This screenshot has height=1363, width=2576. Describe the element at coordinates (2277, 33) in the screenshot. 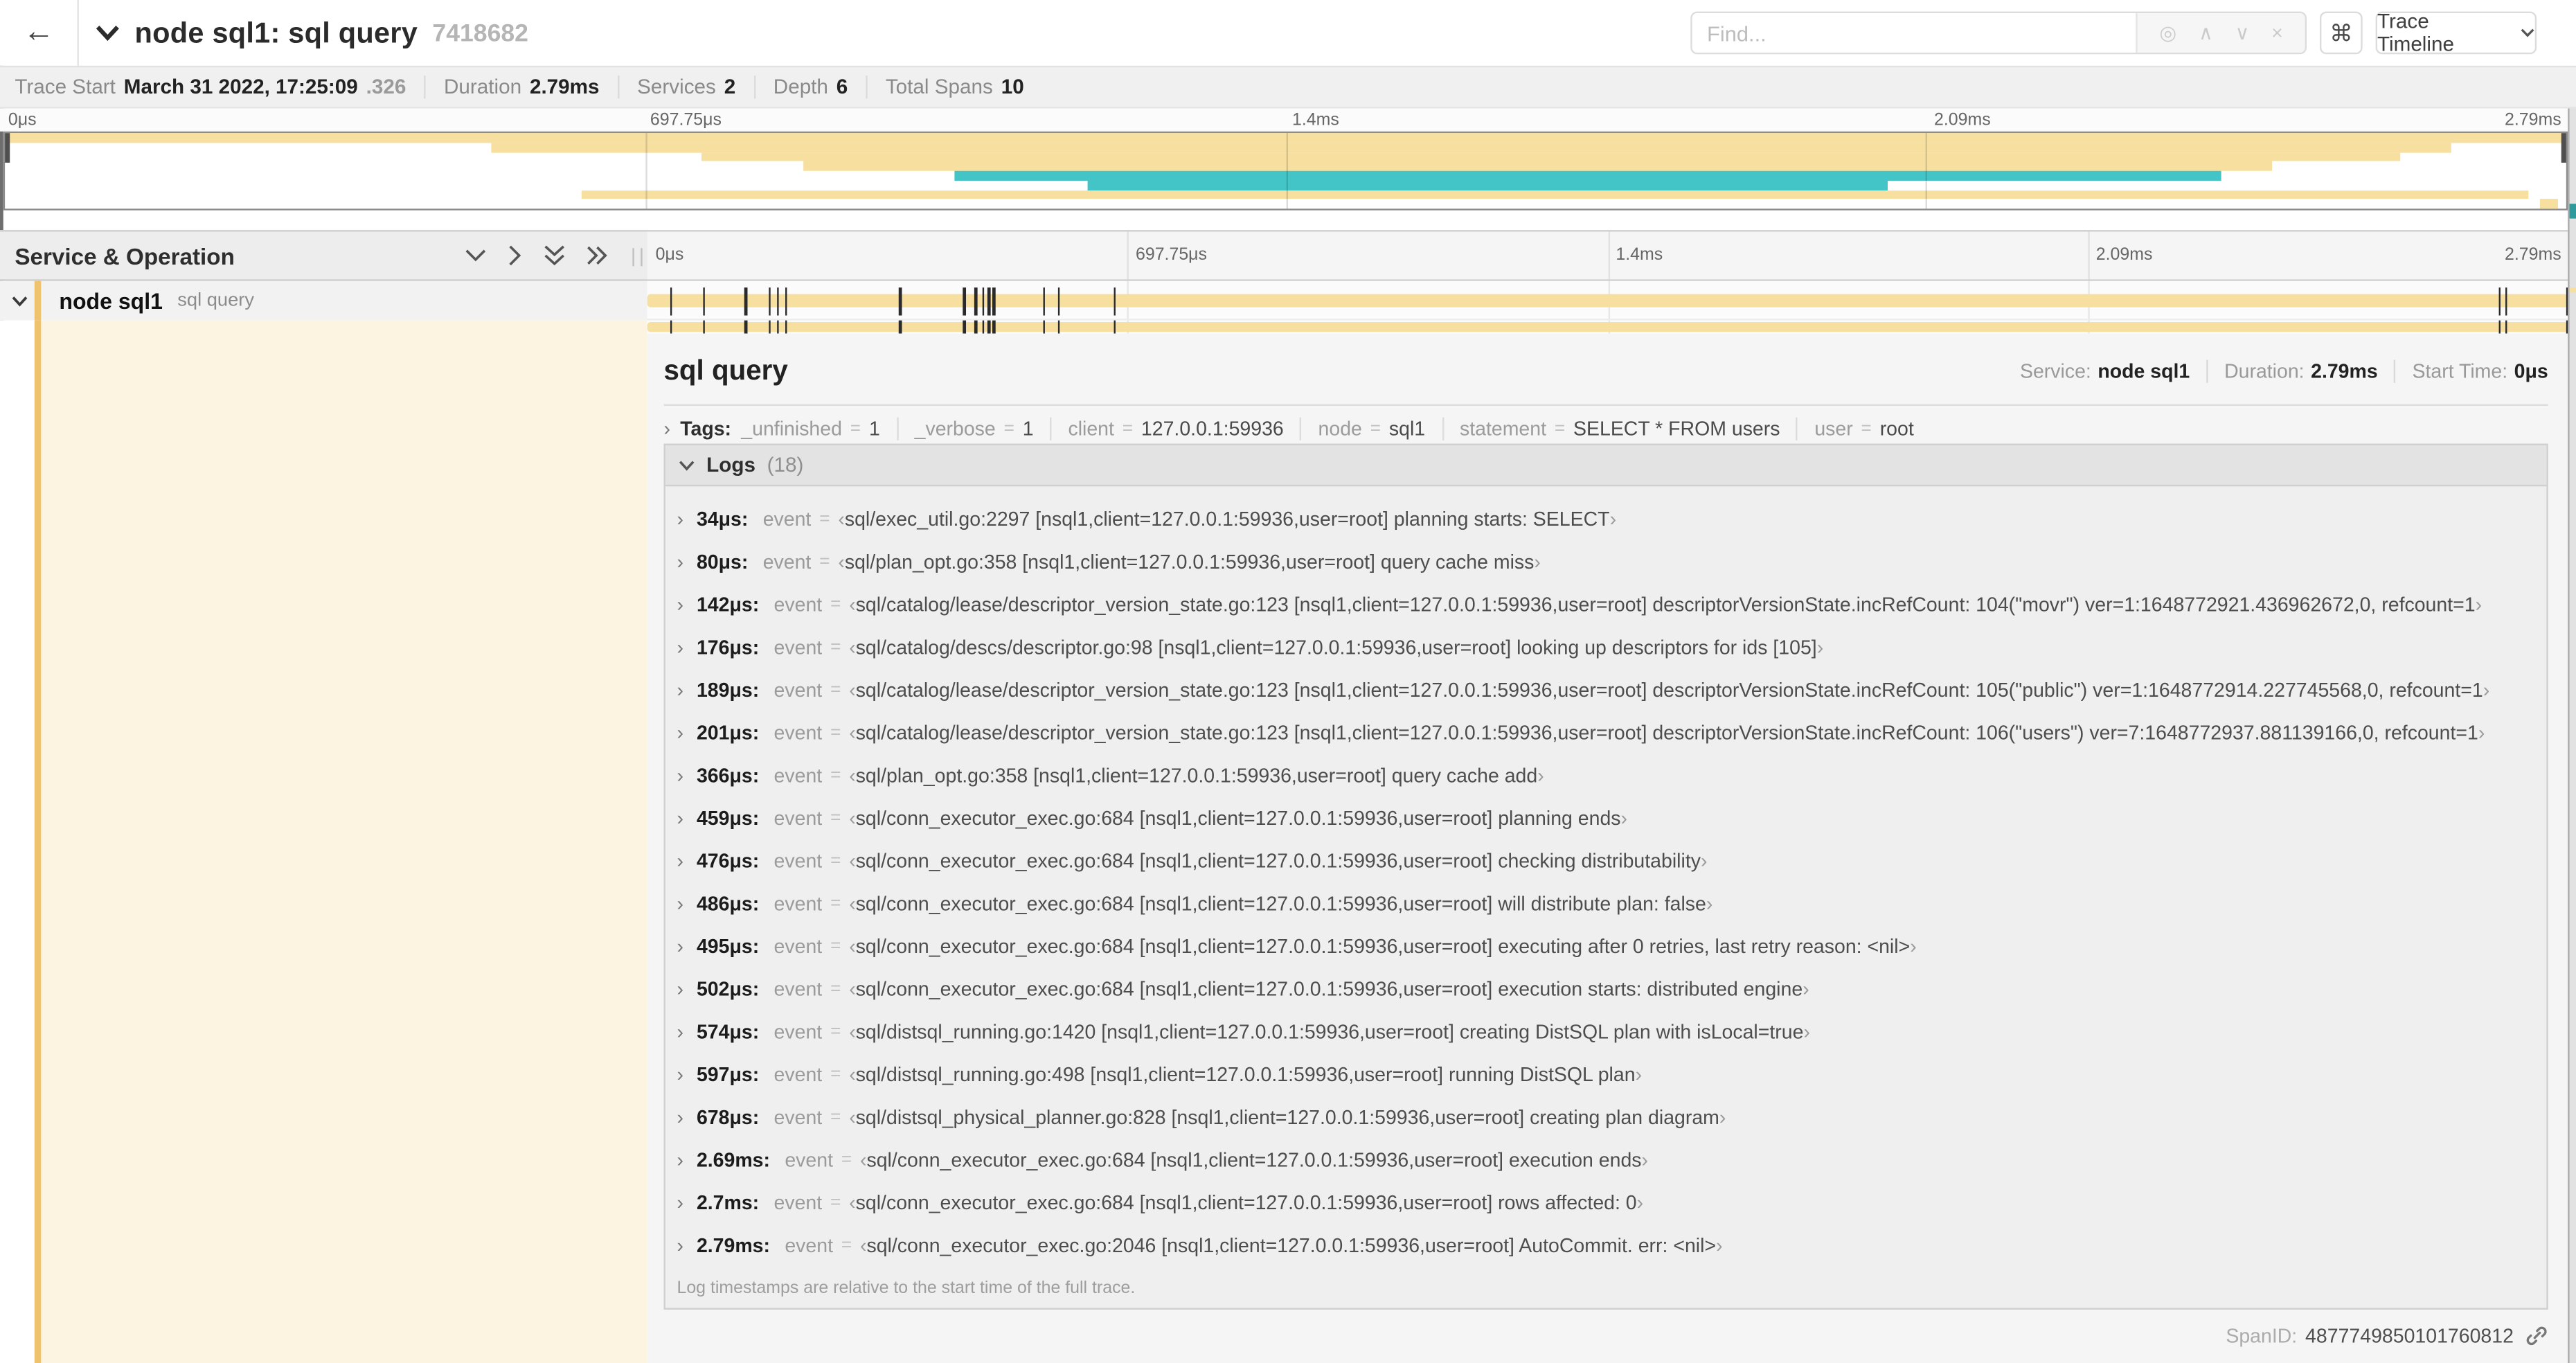

I see `clear-search-icon: ×` at that location.